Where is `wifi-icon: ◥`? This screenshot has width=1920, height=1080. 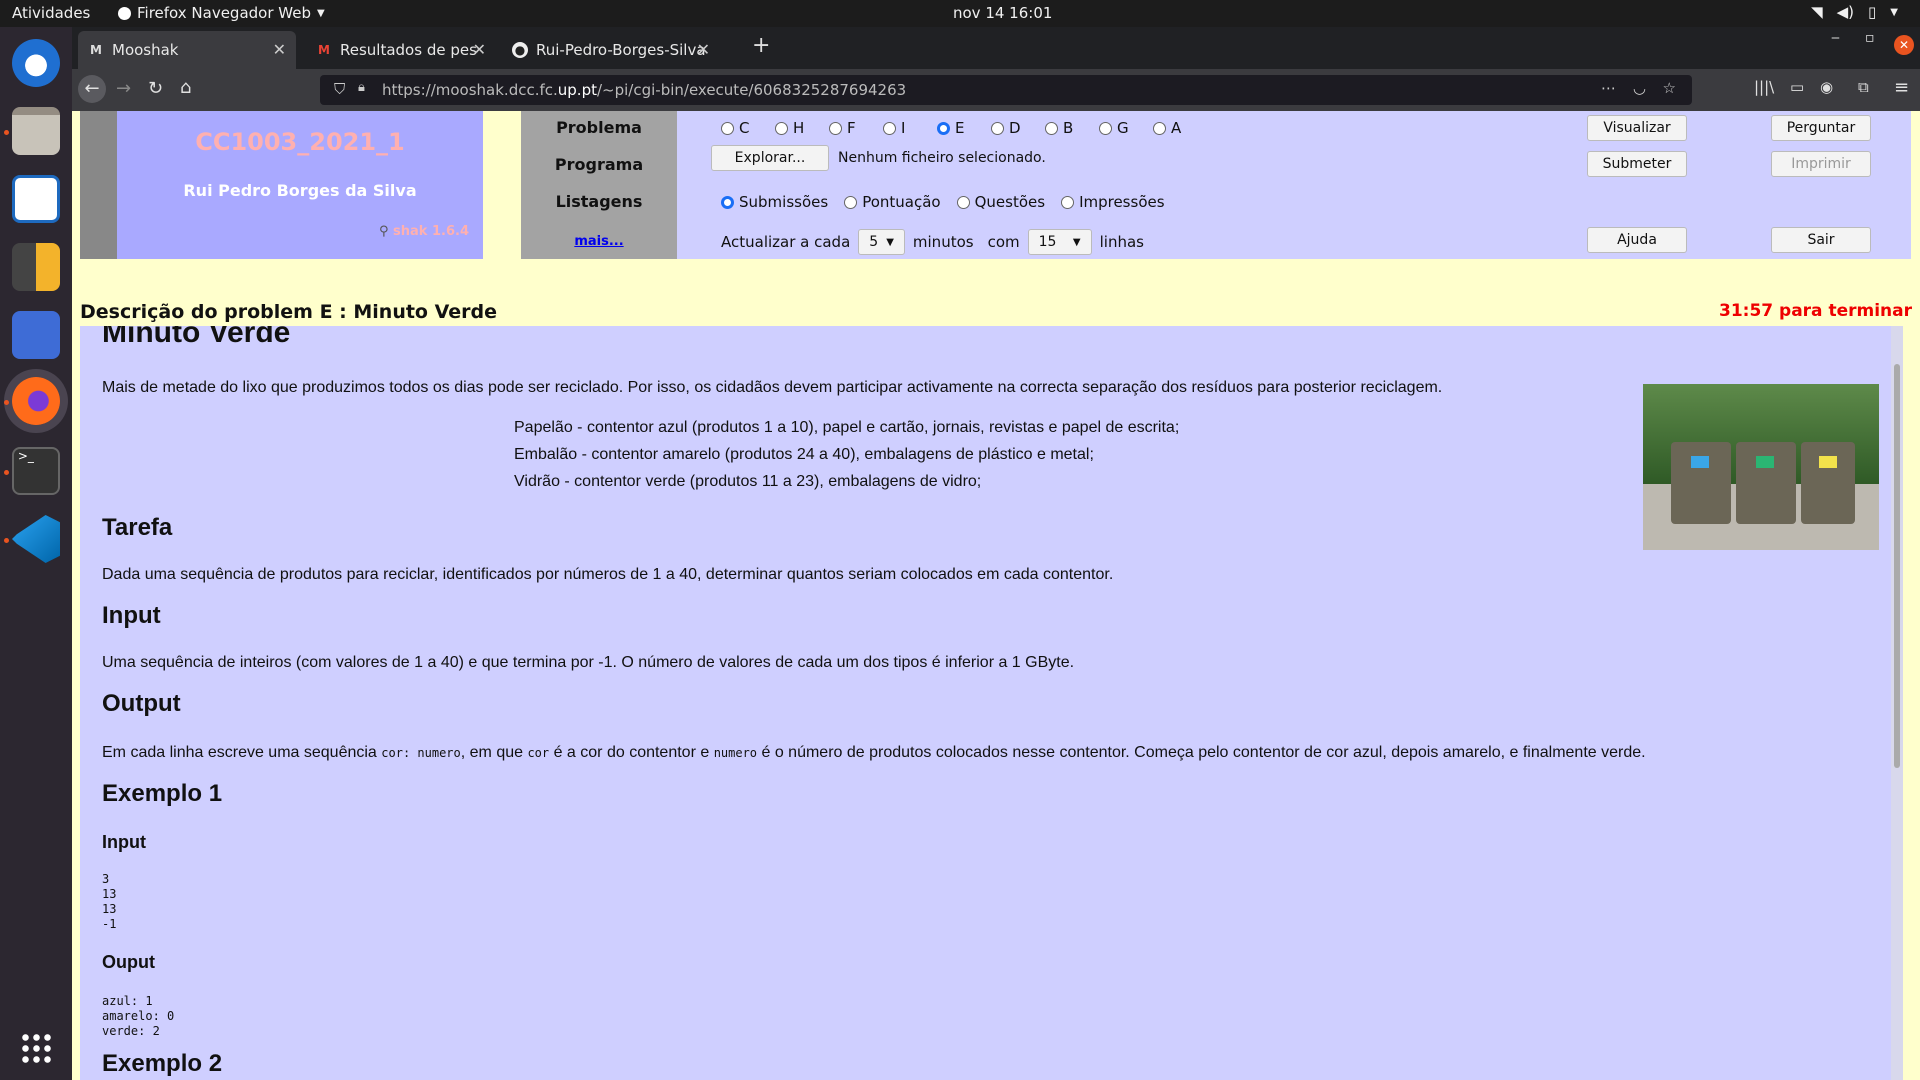
wifi-icon: ◥ is located at coordinates (1817, 12).